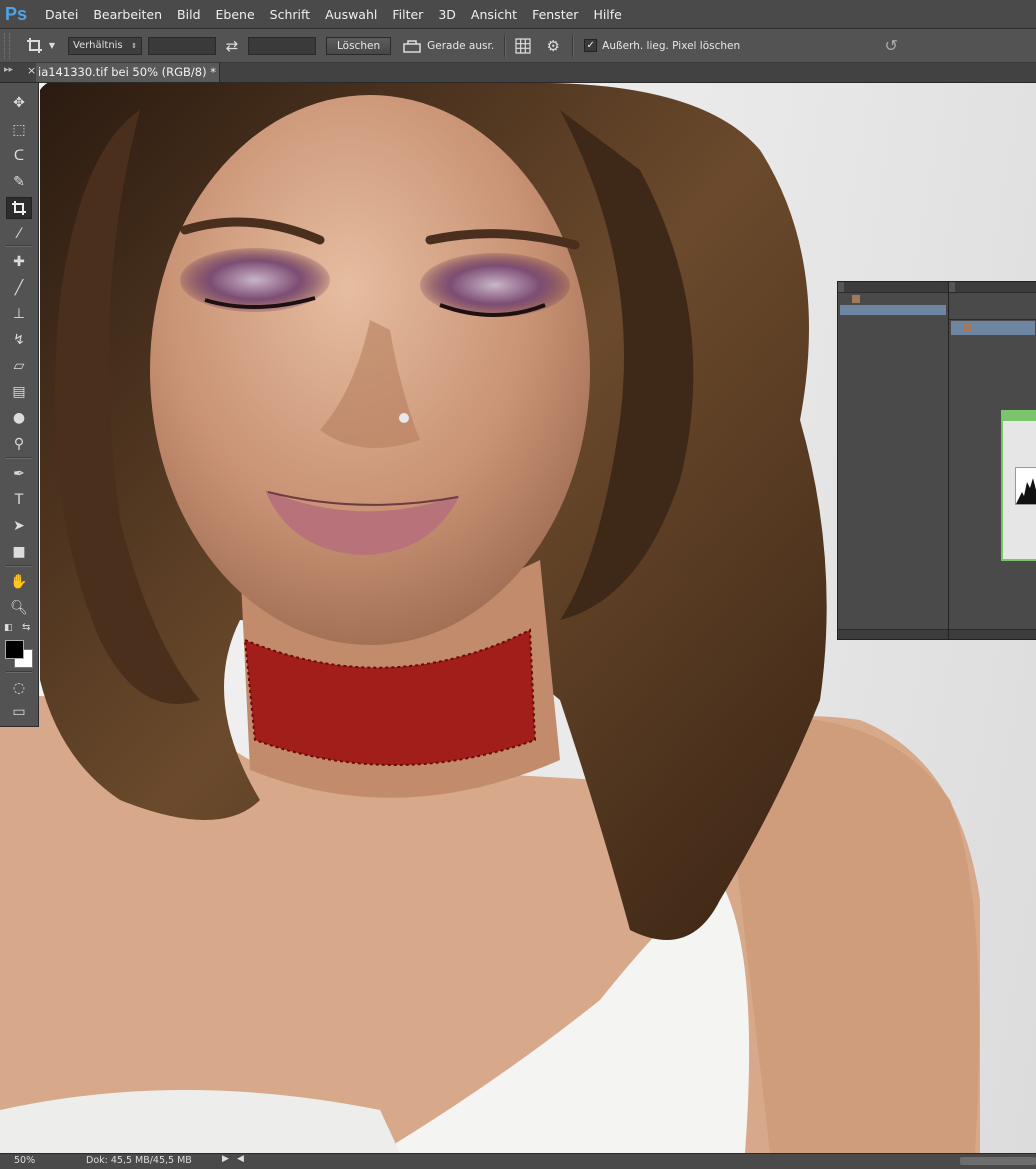  What do you see at coordinates (19, 103) in the screenshot?
I see `move-tool-icon: ✥` at bounding box center [19, 103].